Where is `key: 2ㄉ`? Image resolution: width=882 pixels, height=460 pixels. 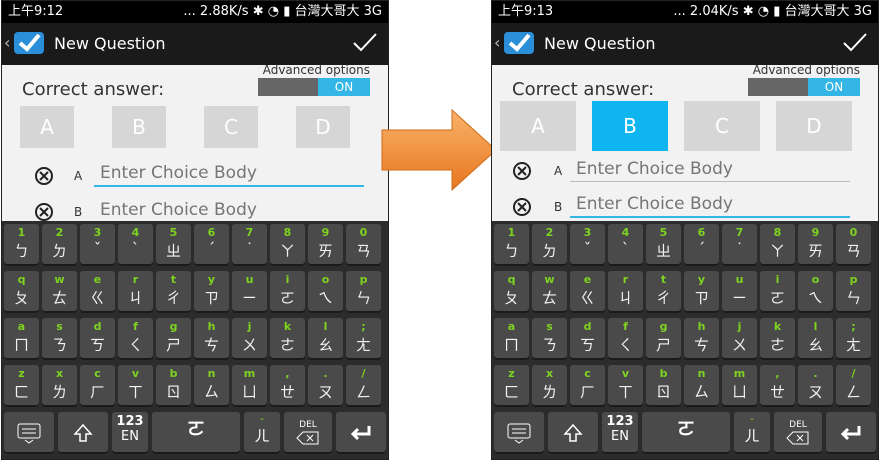
key: 2ㄉ is located at coordinates (59, 245).